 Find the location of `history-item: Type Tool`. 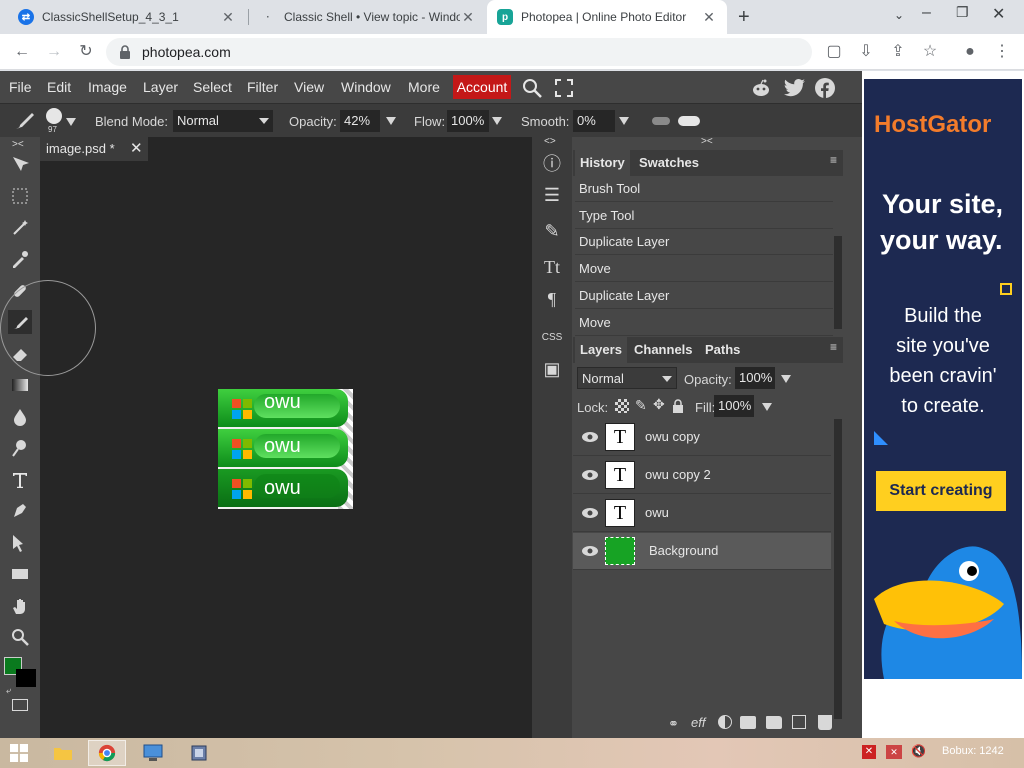

history-item: Type Tool is located at coordinates (704, 216).